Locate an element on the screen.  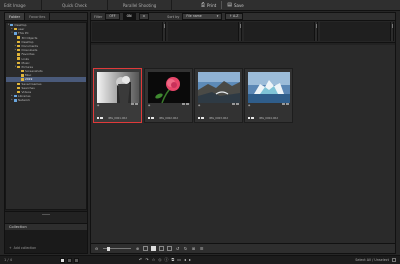
redo-icon: ↷ is located at coordinates (146, 260).